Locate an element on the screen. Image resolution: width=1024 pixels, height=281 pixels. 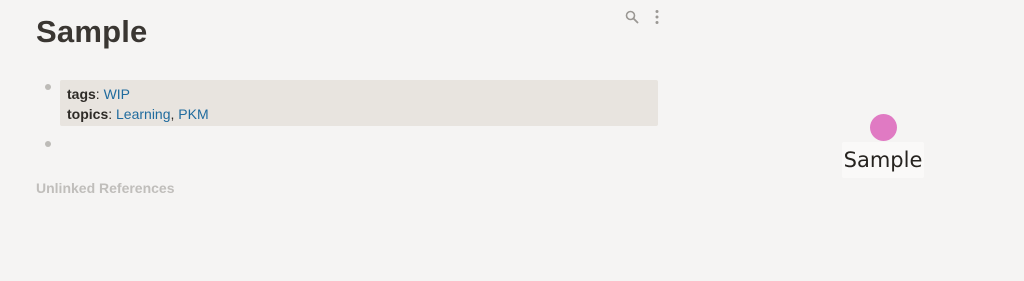
more-vertical-icon is located at coordinates (657, 17).